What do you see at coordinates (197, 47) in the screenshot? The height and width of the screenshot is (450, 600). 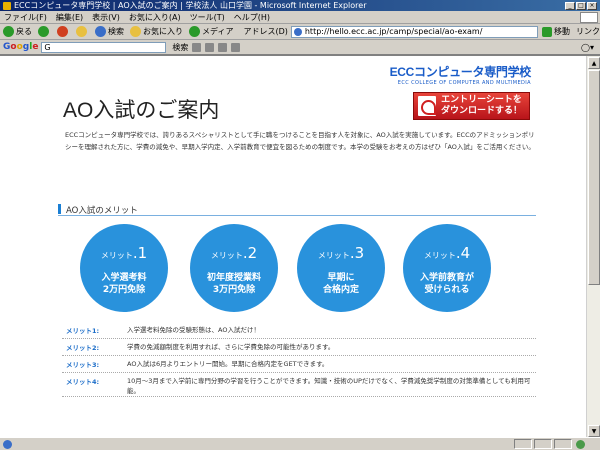 I see `pagerank-icon` at bounding box center [197, 47].